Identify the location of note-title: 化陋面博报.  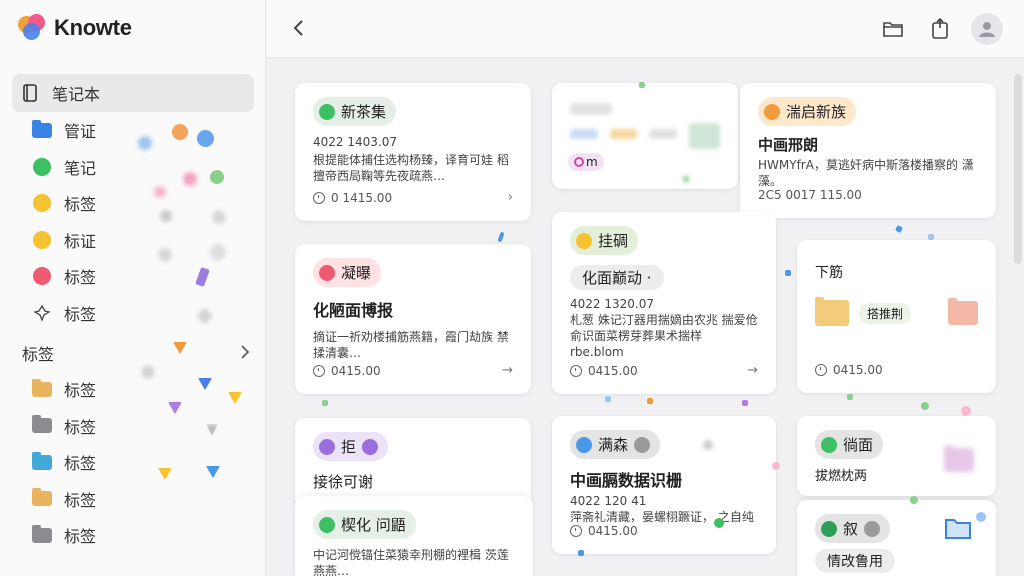
(353, 310).